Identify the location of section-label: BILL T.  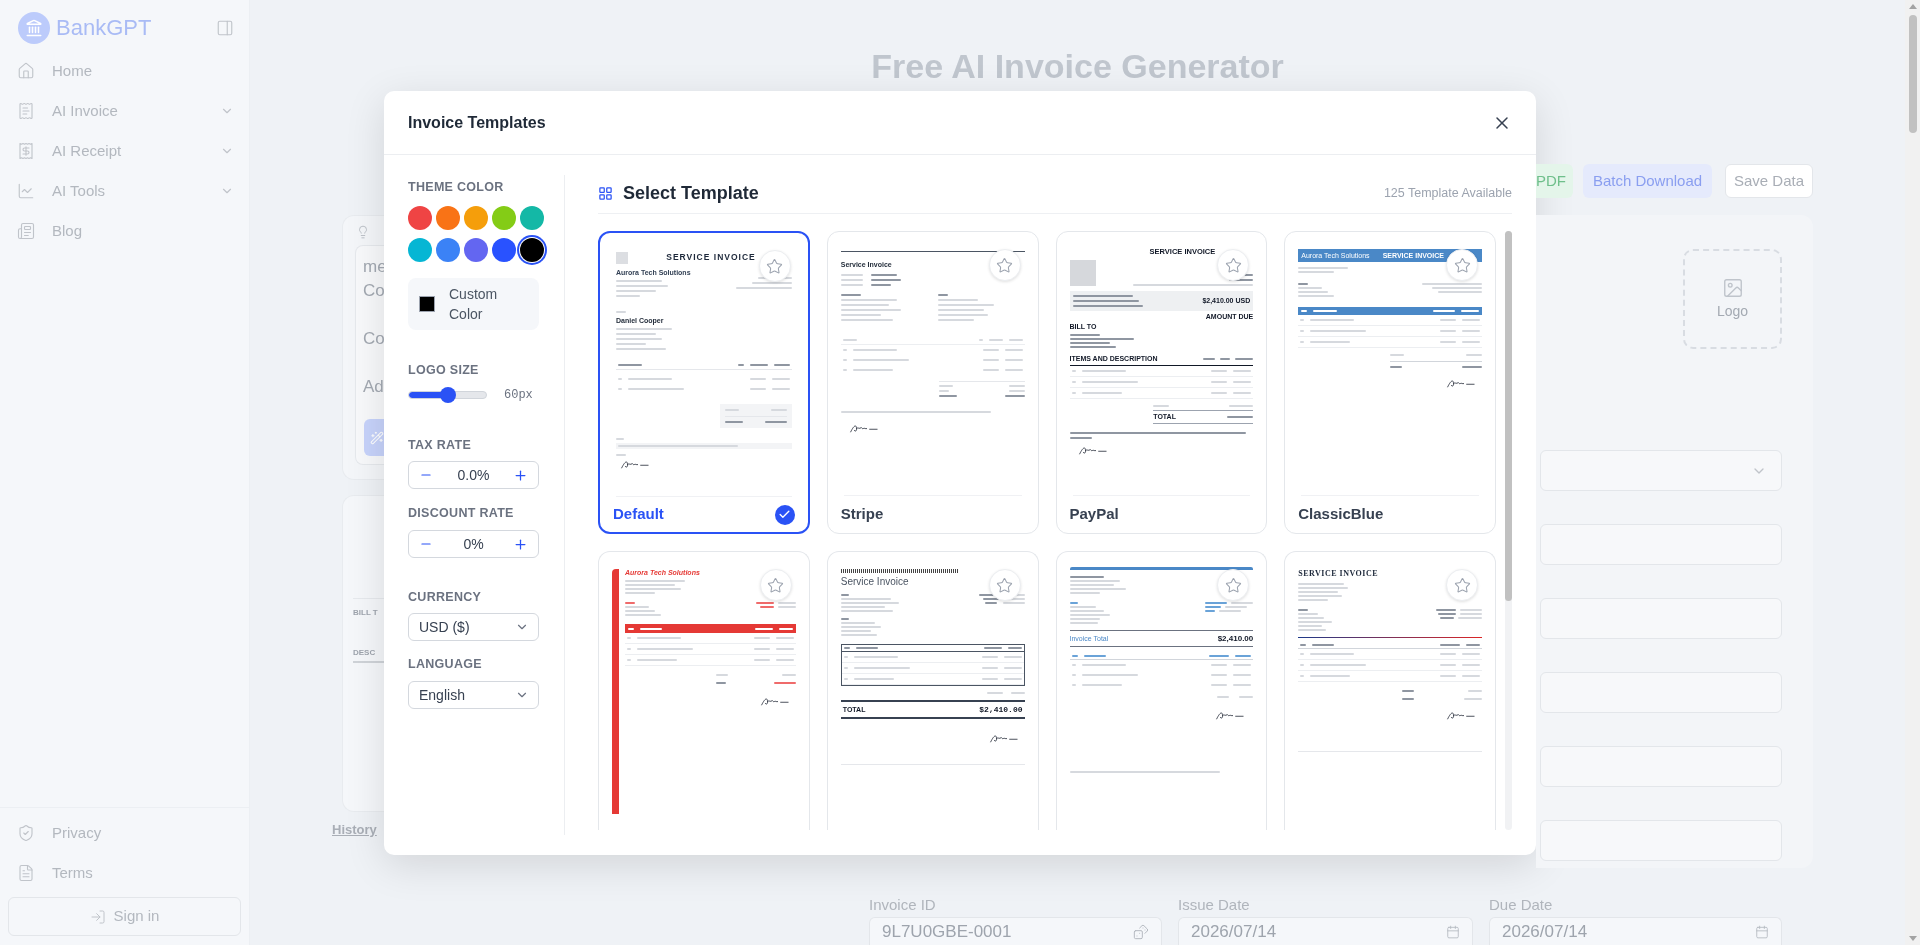
(365, 613).